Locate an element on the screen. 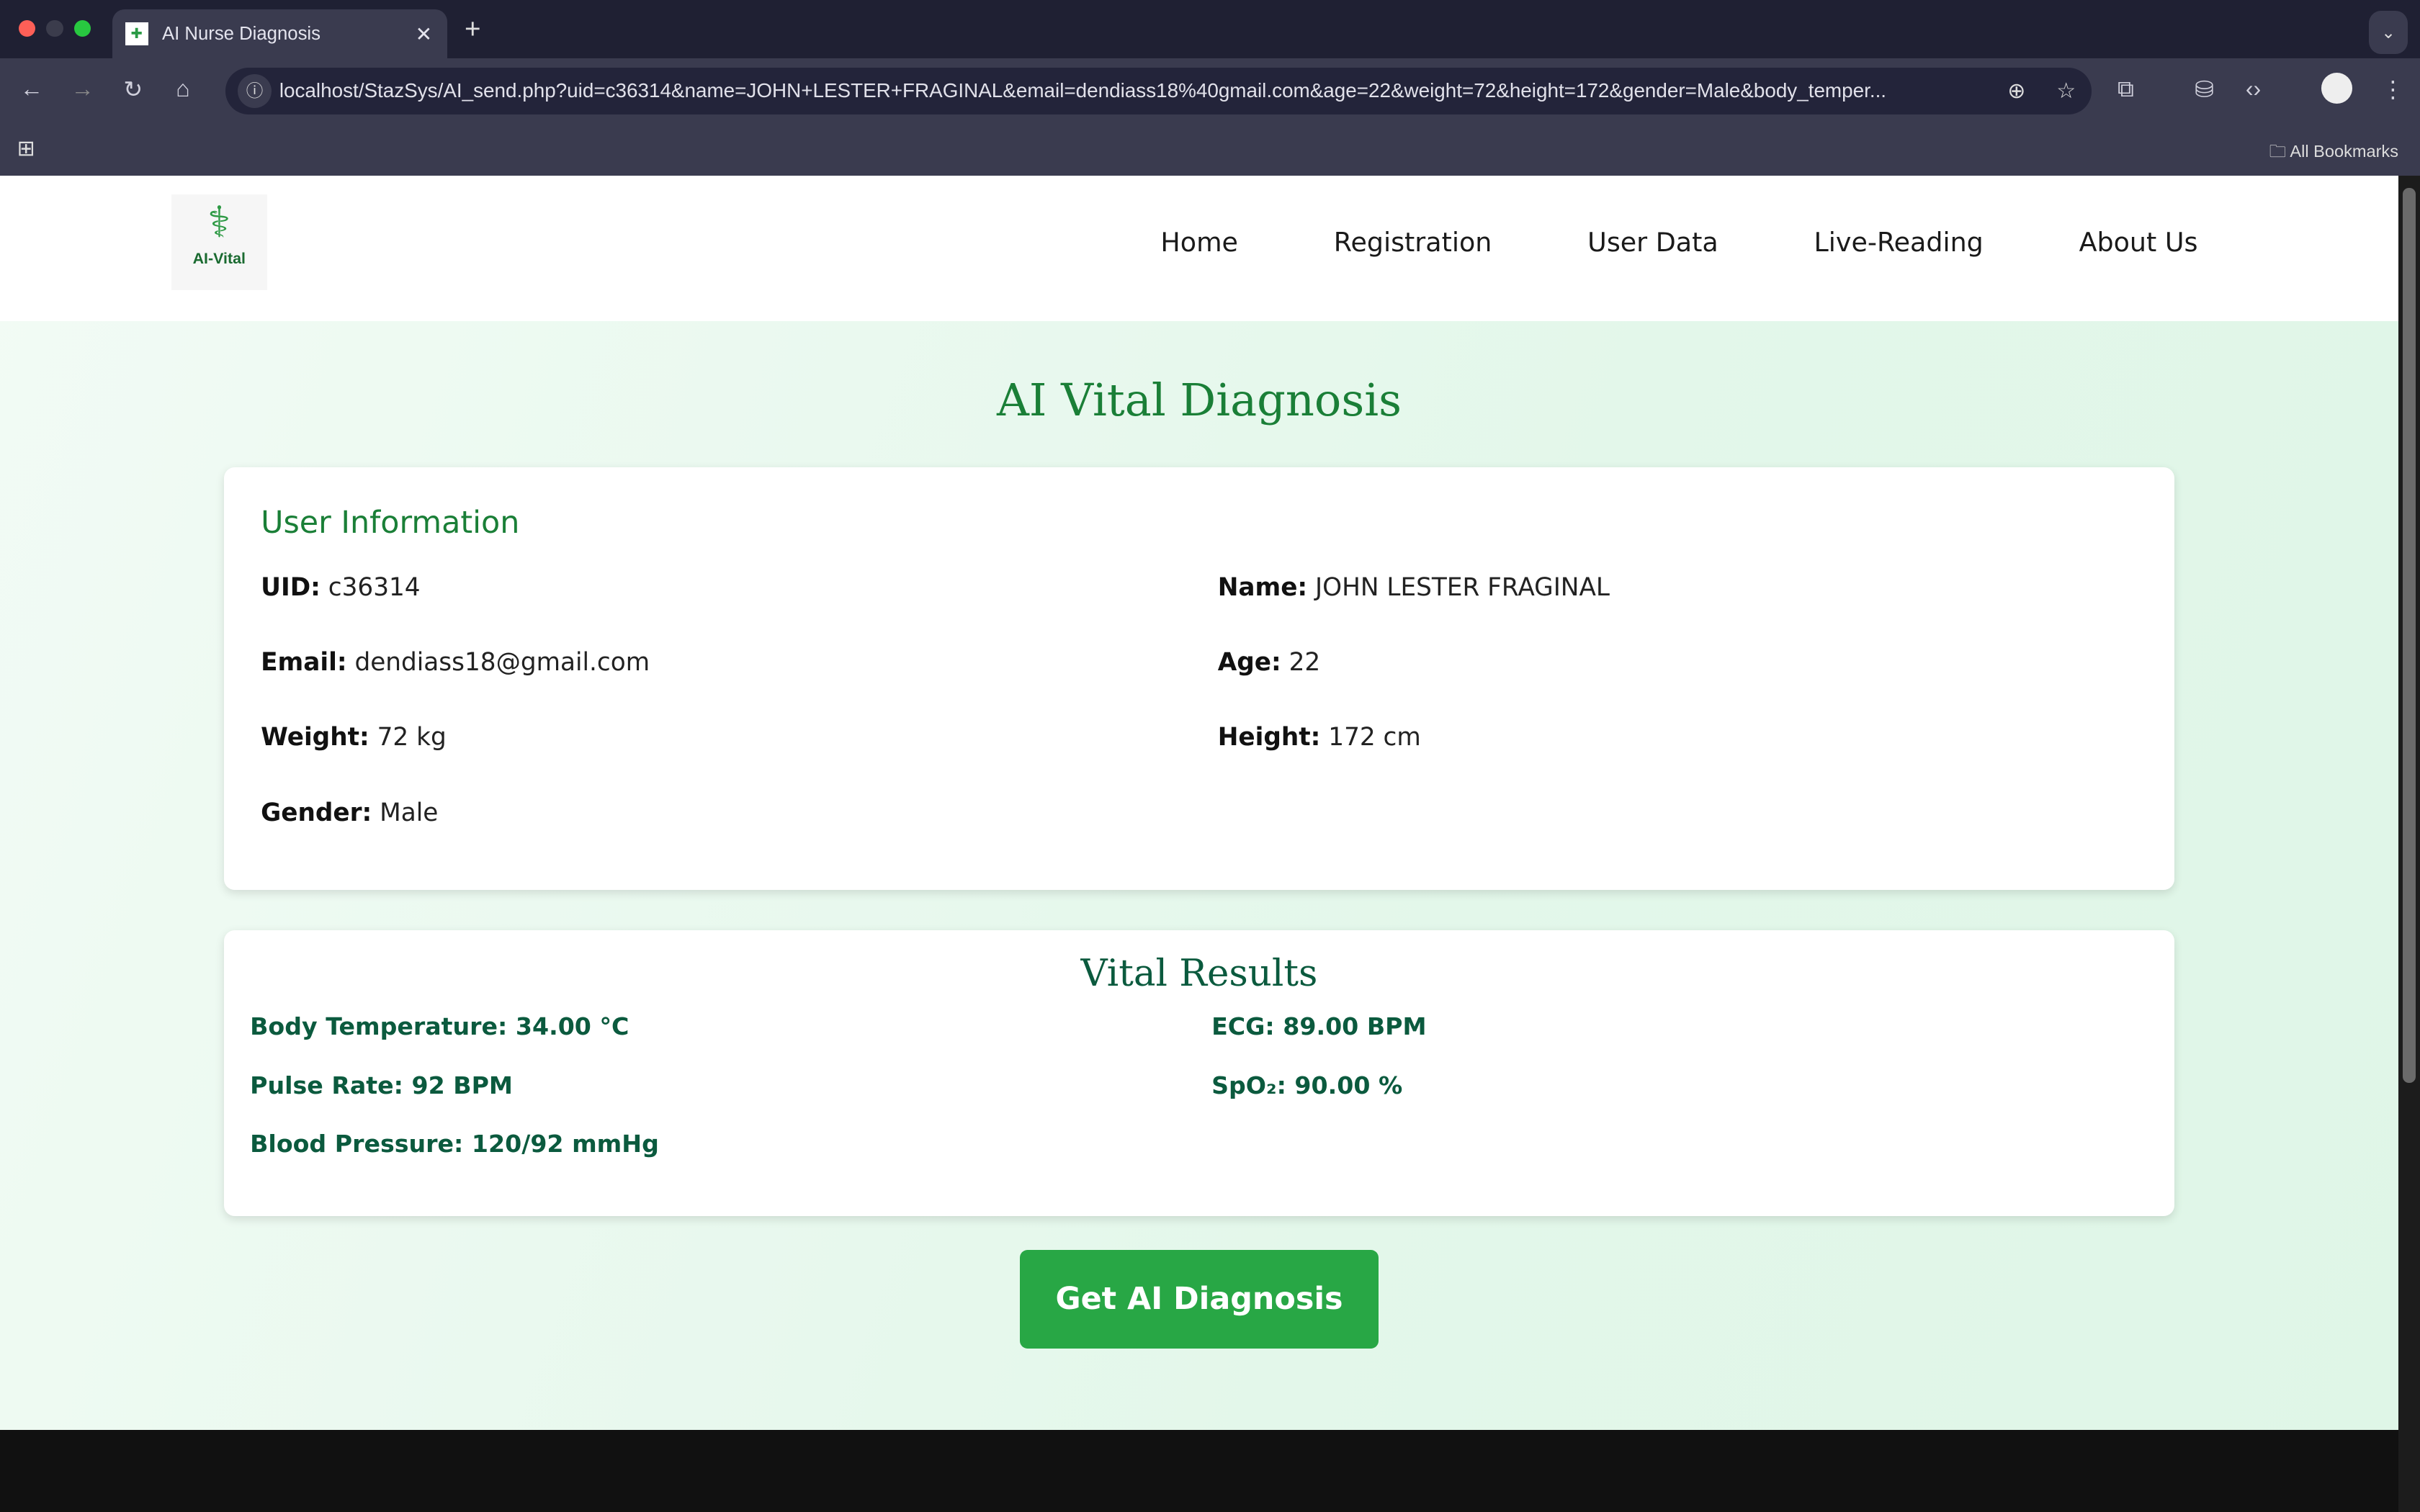  all-bookmarks: 🗀 All Bookmarks is located at coordinates (2333, 153).